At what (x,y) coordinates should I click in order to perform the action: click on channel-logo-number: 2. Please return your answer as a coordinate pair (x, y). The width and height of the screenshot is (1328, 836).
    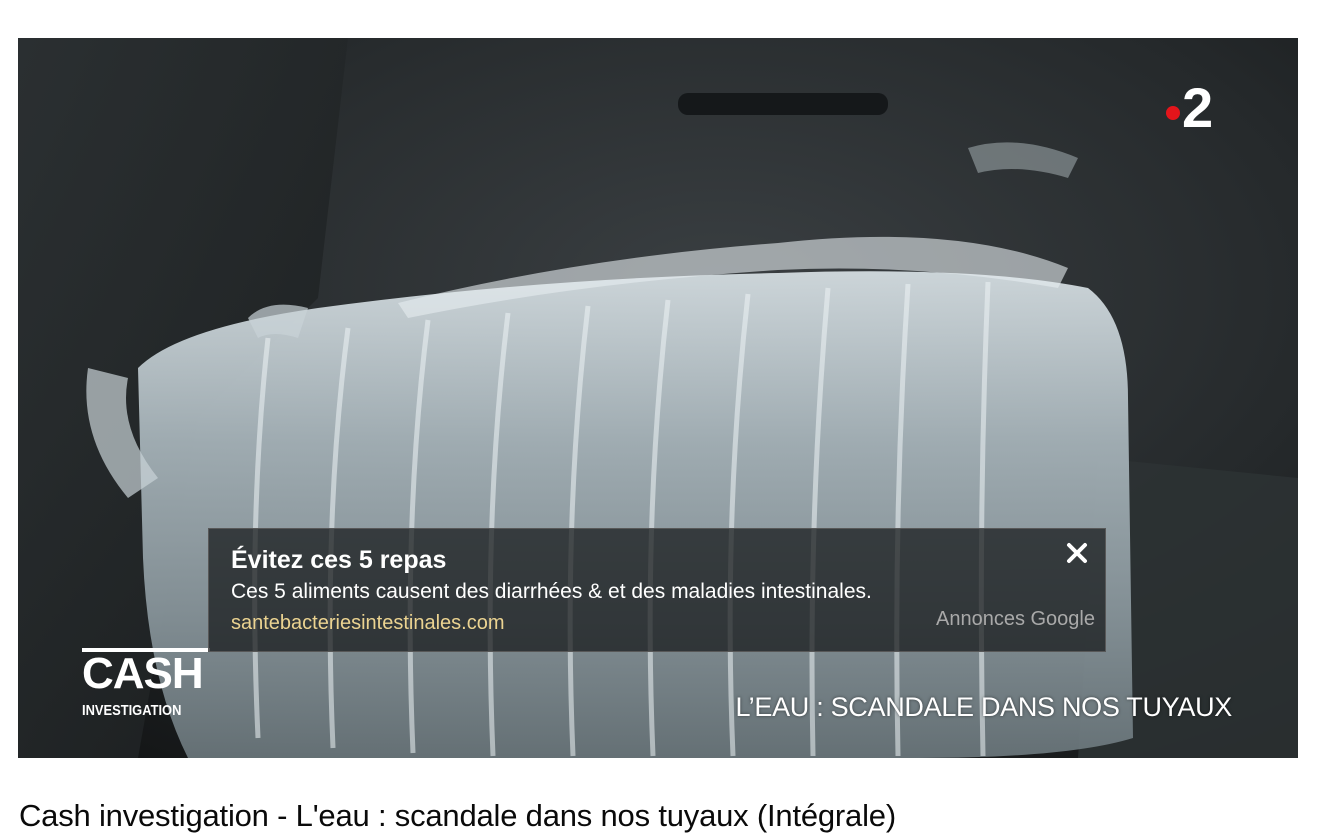
    Looking at the image, I should click on (1198, 107).